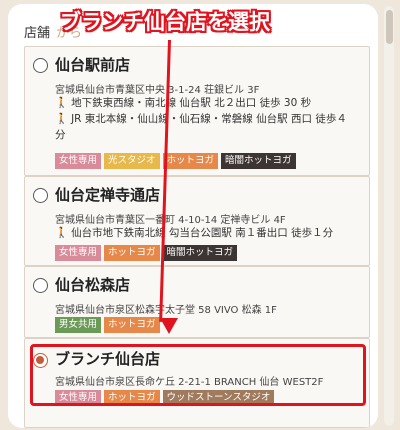 The height and width of the screenshot is (430, 400). What do you see at coordinates (389, 27) in the screenshot?
I see `scrollbar-thumb` at bounding box center [389, 27].